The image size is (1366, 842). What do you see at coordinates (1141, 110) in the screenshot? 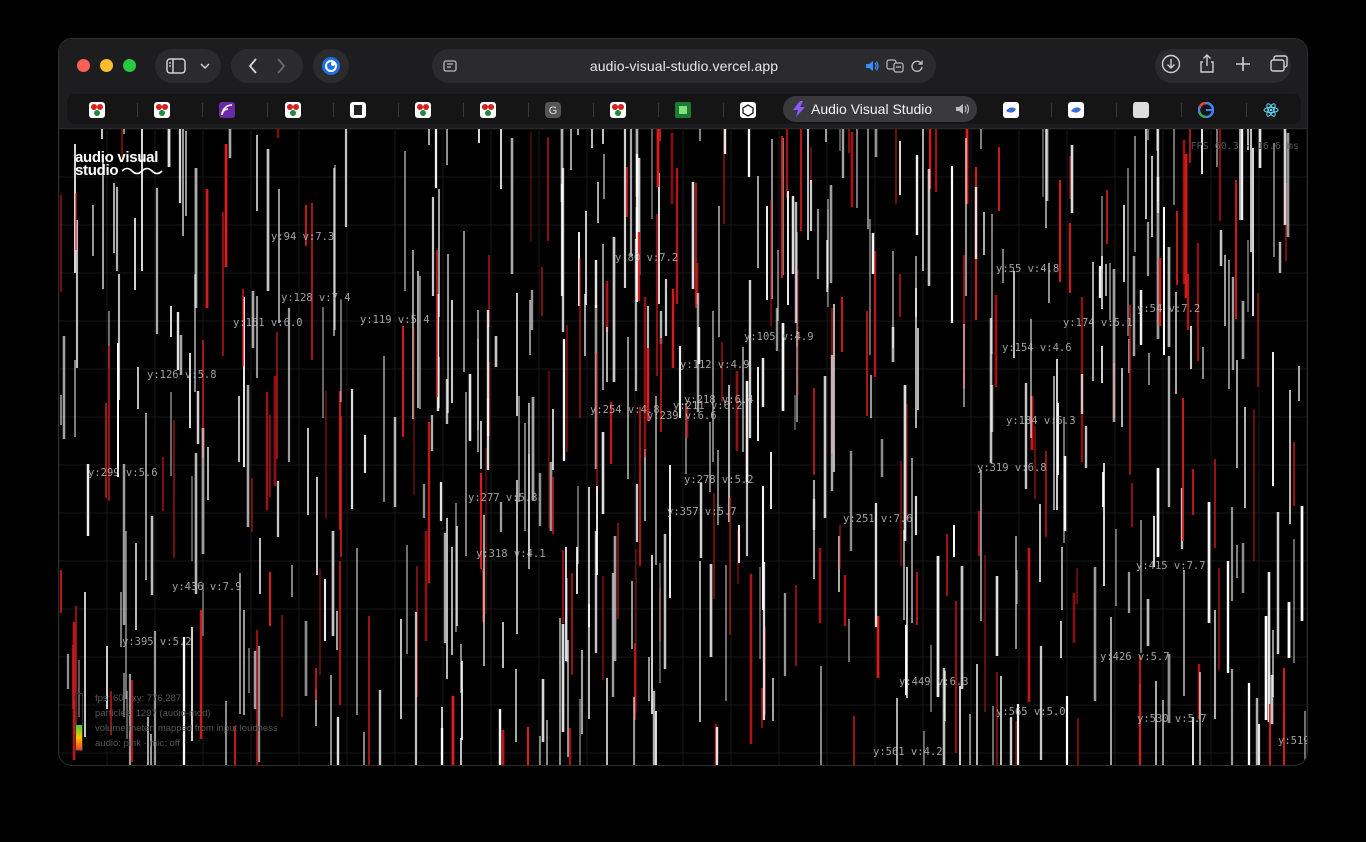
I see `white-square-icon` at bounding box center [1141, 110].